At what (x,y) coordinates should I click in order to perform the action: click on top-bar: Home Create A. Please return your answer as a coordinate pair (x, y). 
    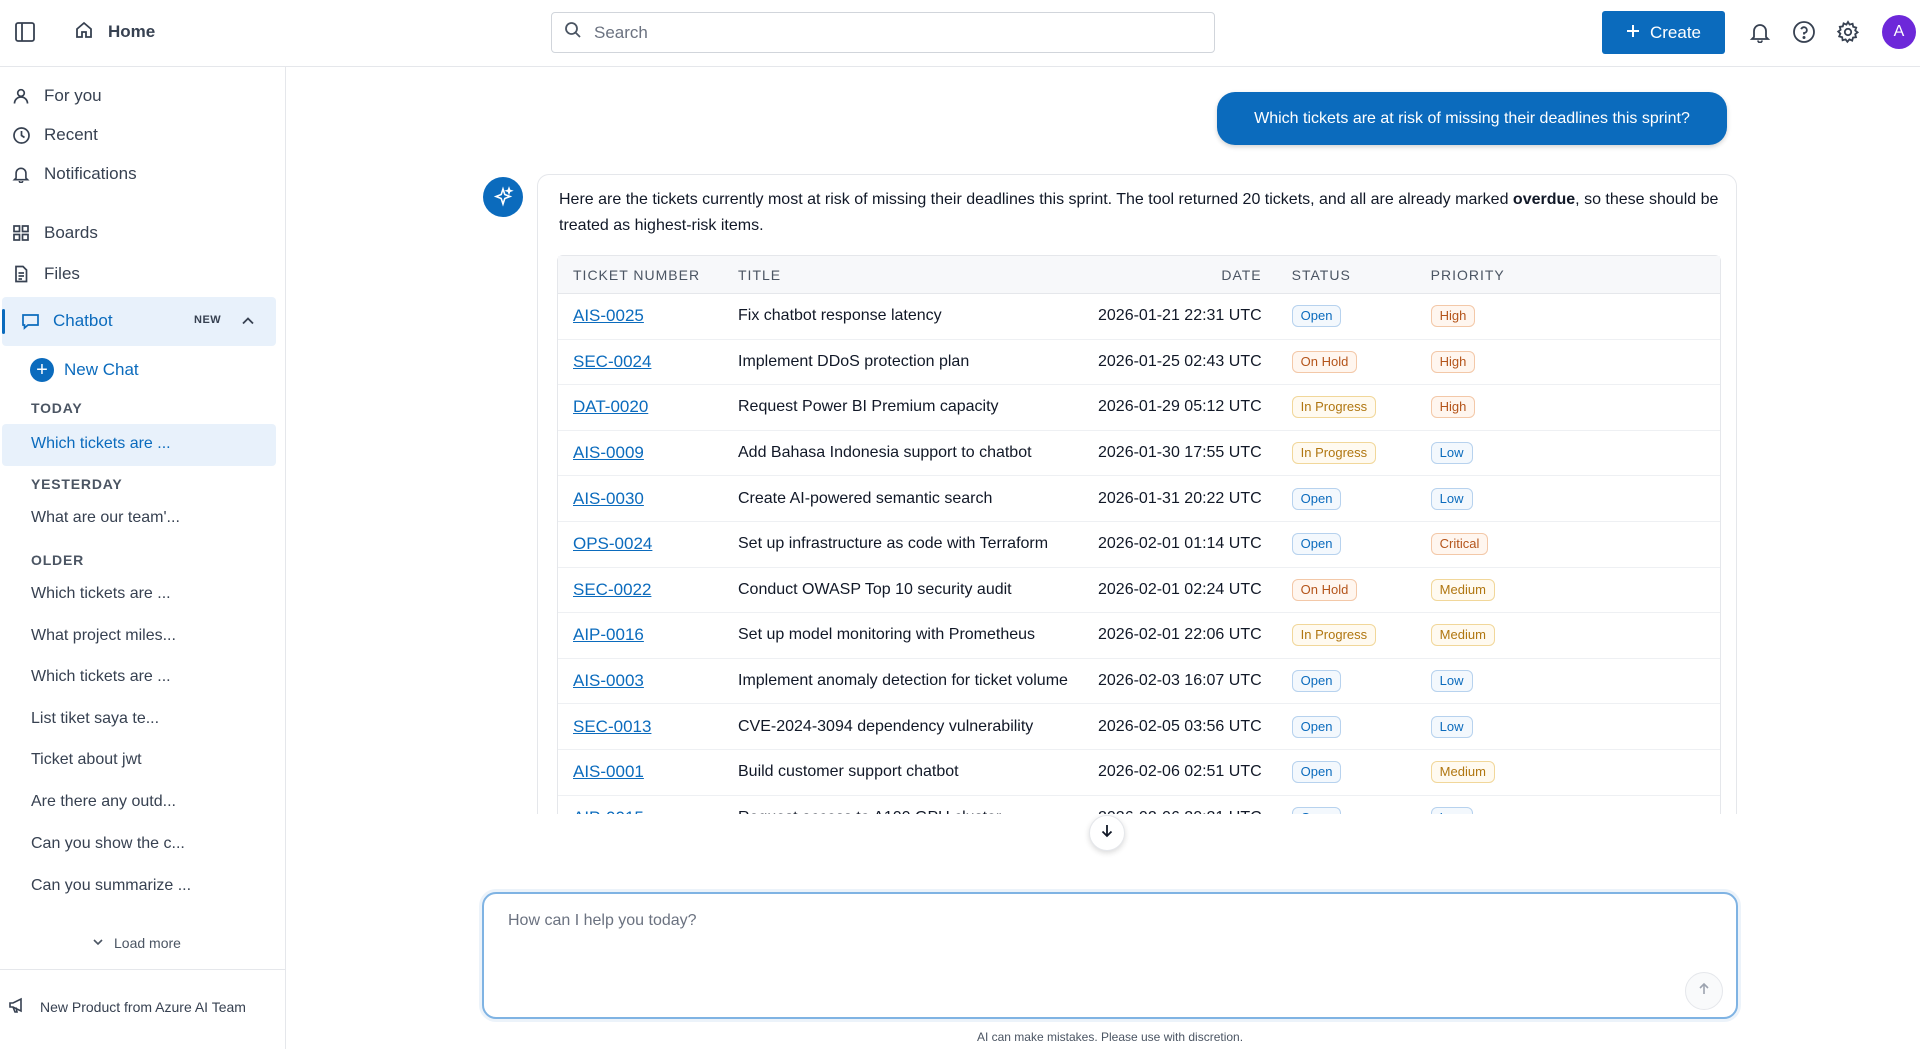
    Looking at the image, I should click on (960, 33).